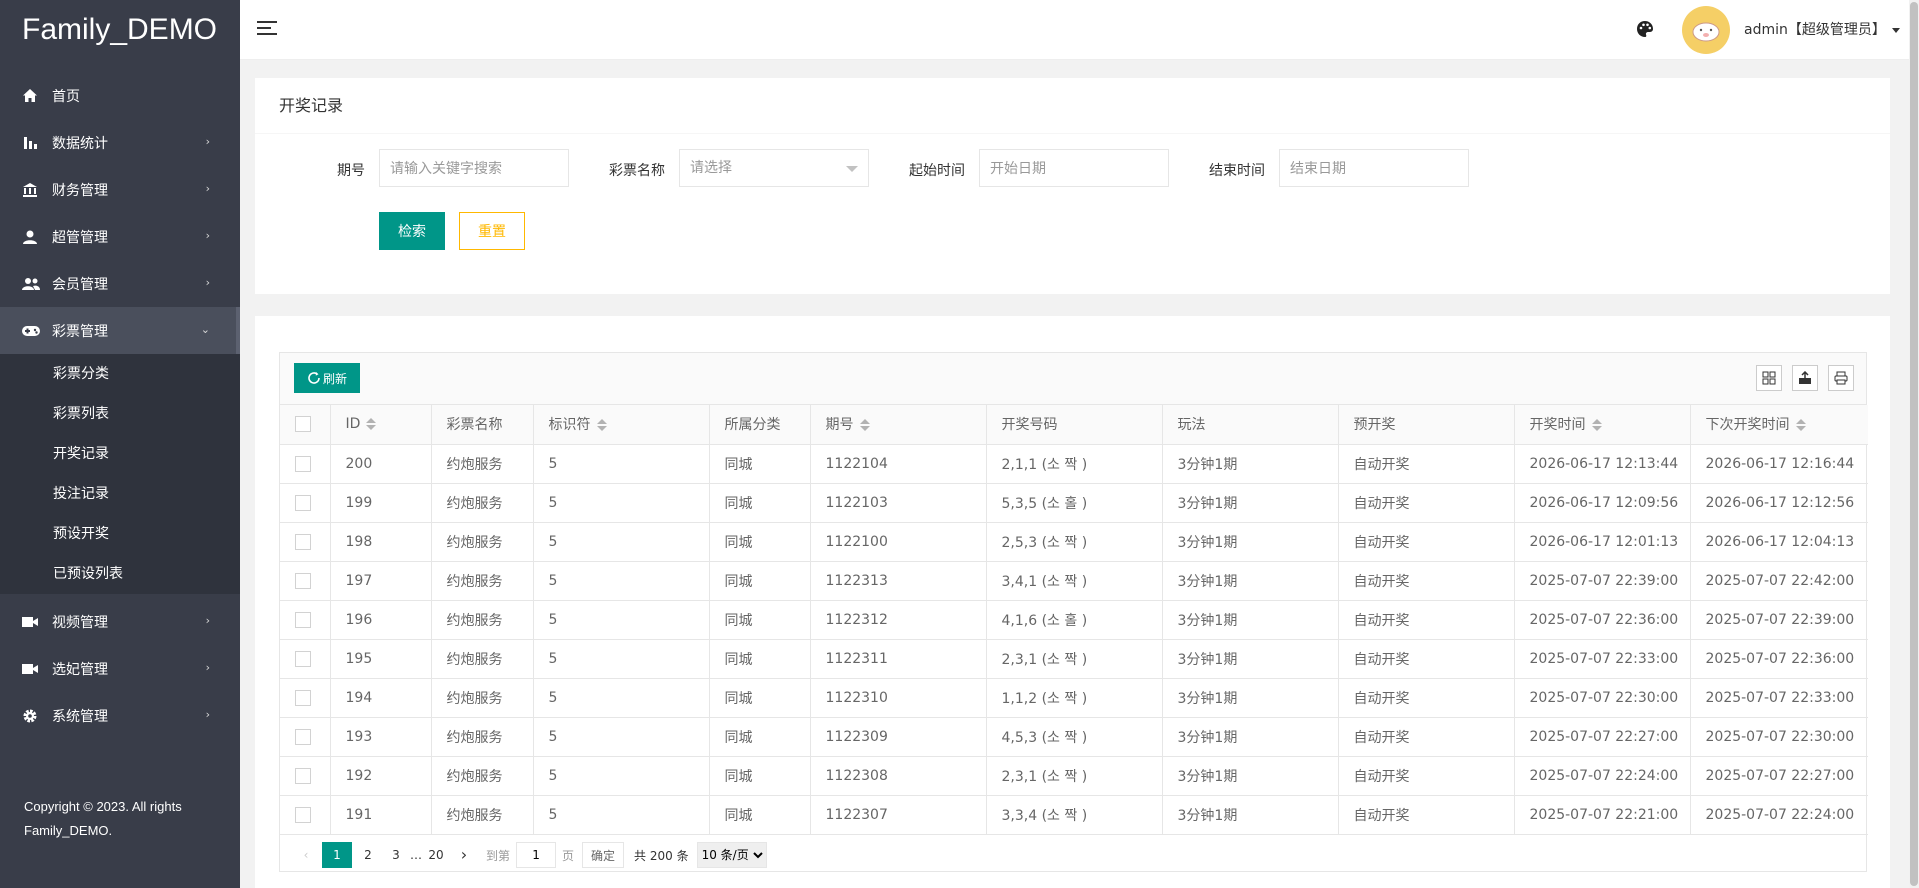 The height and width of the screenshot is (888, 1919). I want to click on submenu-item-lottery-list: 彩票列表, so click(120, 414).